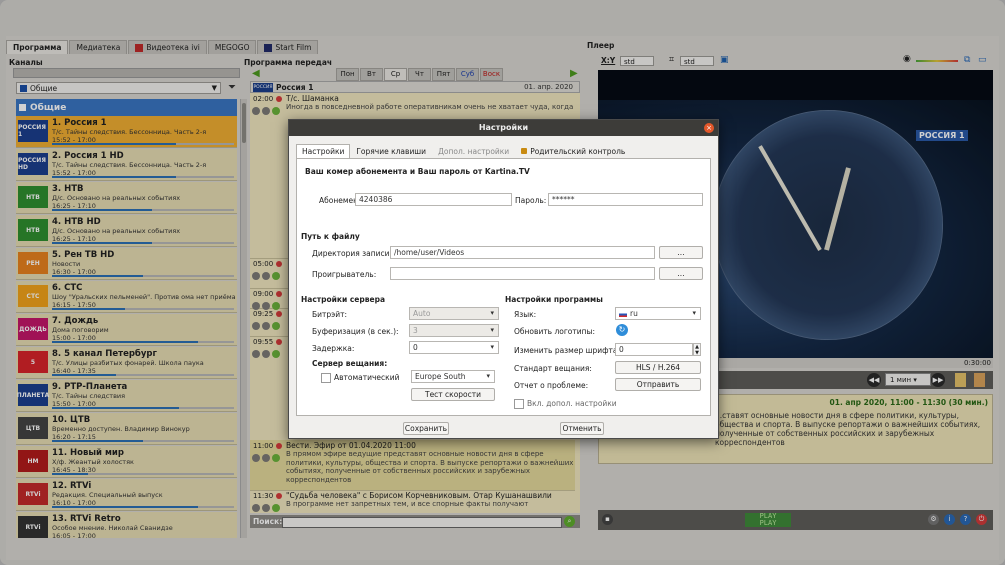 The image size is (1005, 565). I want to click on tab-label: Настройки, so click(323, 151).